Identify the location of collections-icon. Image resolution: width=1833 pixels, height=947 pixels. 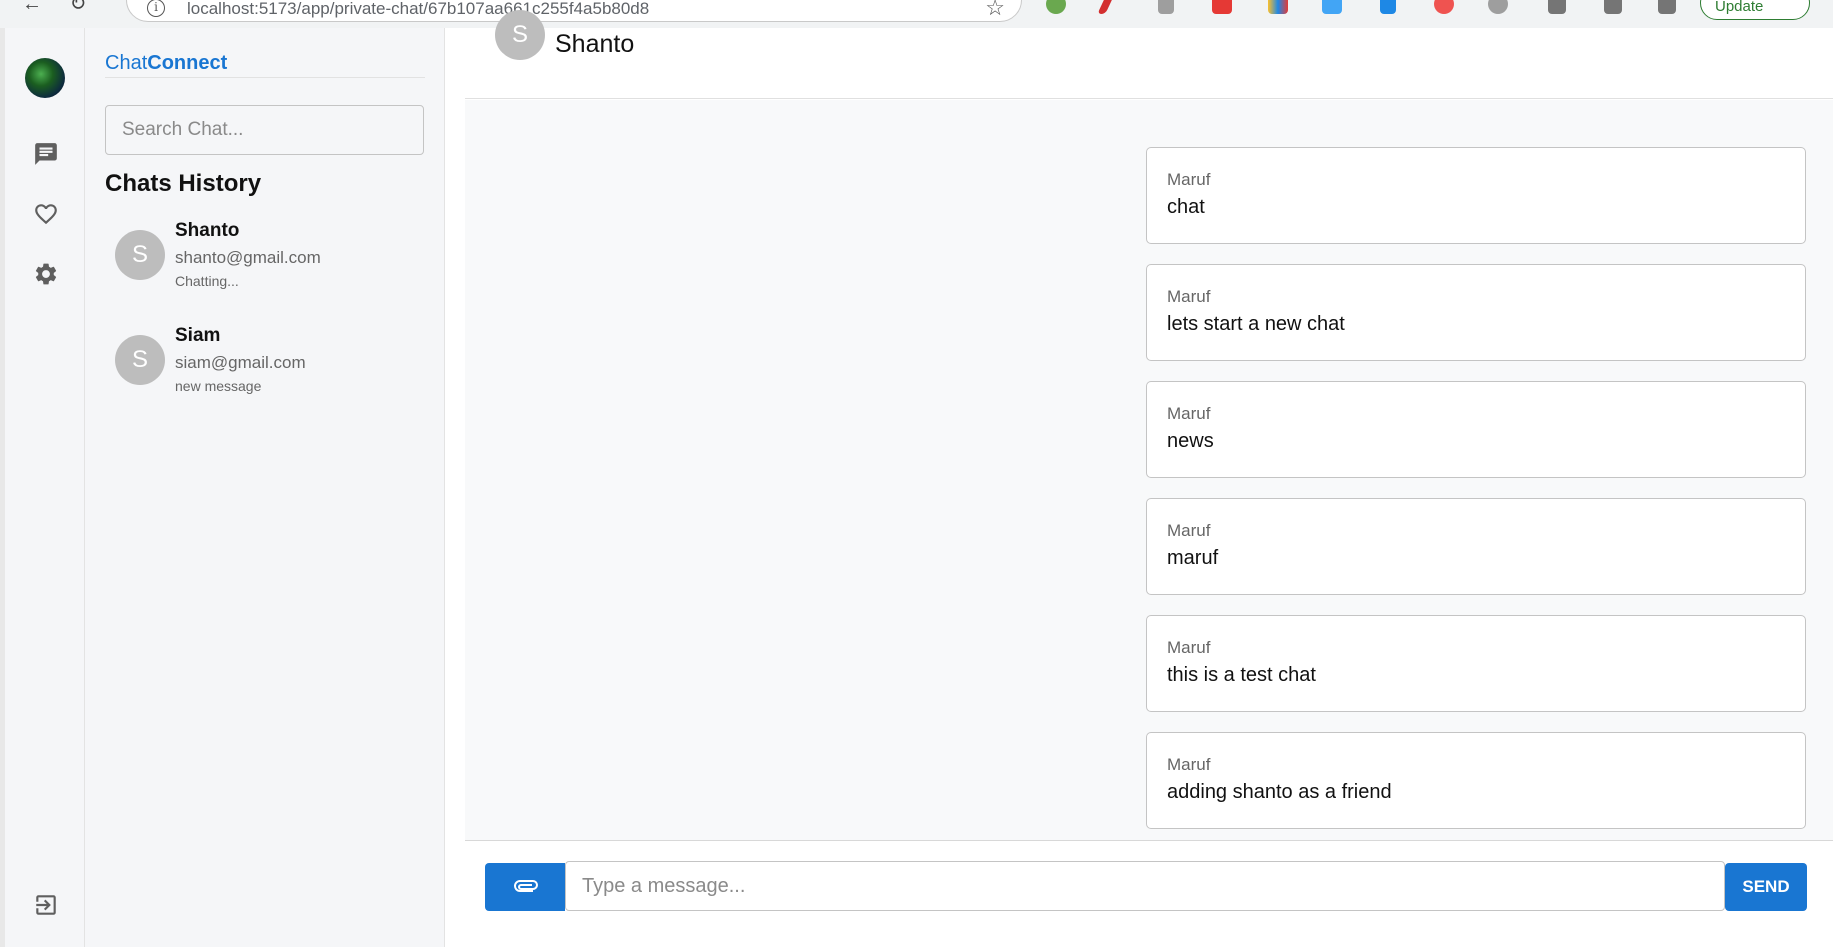
(1667, 7).